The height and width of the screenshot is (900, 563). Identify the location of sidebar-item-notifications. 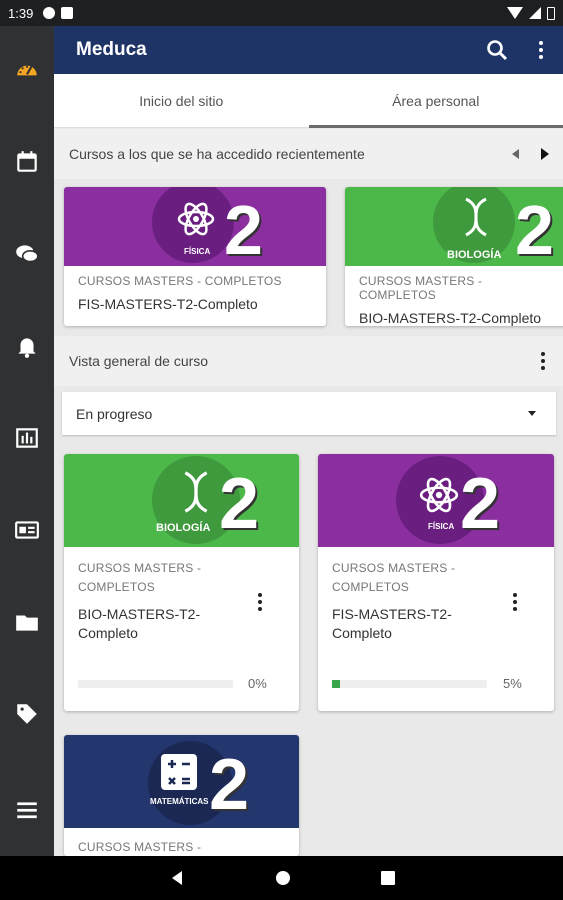
(27, 346).